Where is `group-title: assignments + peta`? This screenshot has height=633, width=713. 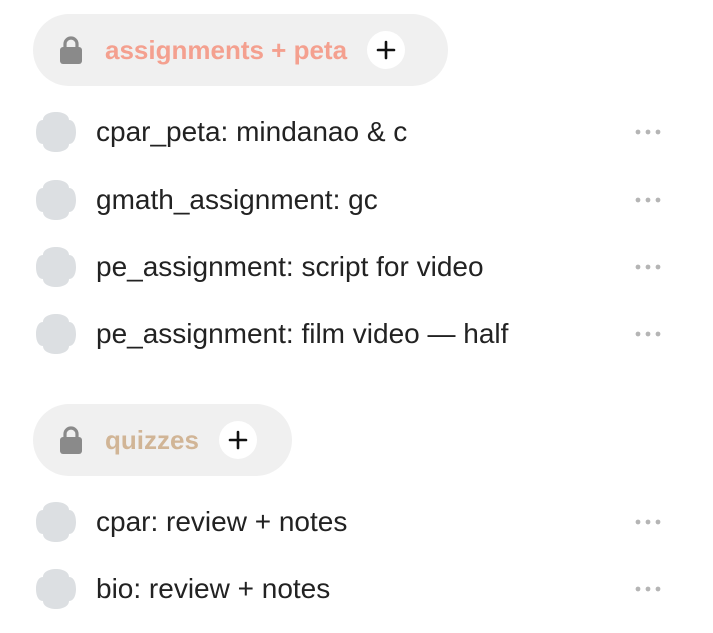
group-title: assignments + peta is located at coordinates (226, 49).